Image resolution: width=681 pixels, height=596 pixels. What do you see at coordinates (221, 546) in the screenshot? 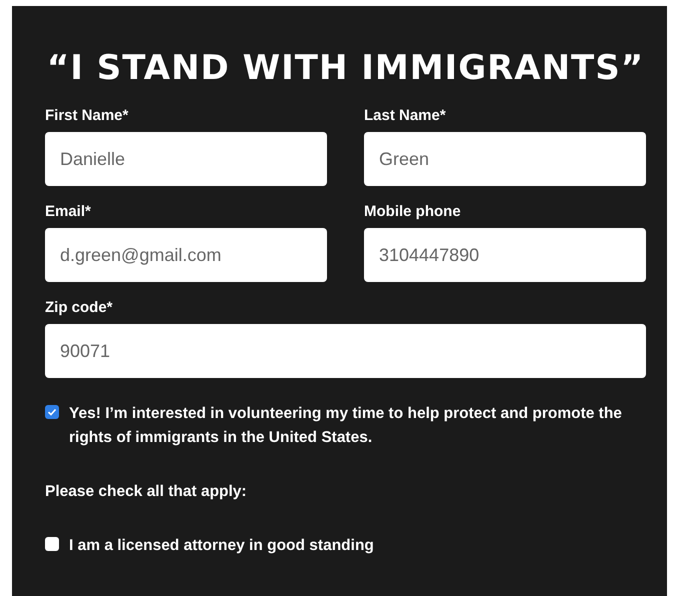
I see `checkbox-label: I am a licensed attorney in good standing` at bounding box center [221, 546].